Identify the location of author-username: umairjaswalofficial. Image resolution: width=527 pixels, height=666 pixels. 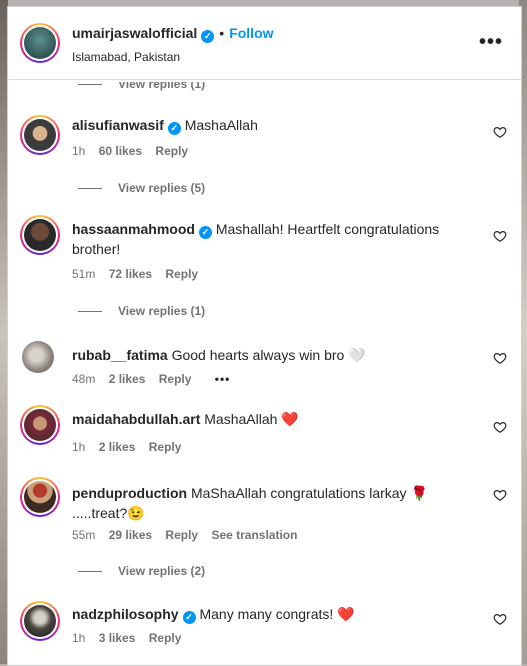
(134, 33).